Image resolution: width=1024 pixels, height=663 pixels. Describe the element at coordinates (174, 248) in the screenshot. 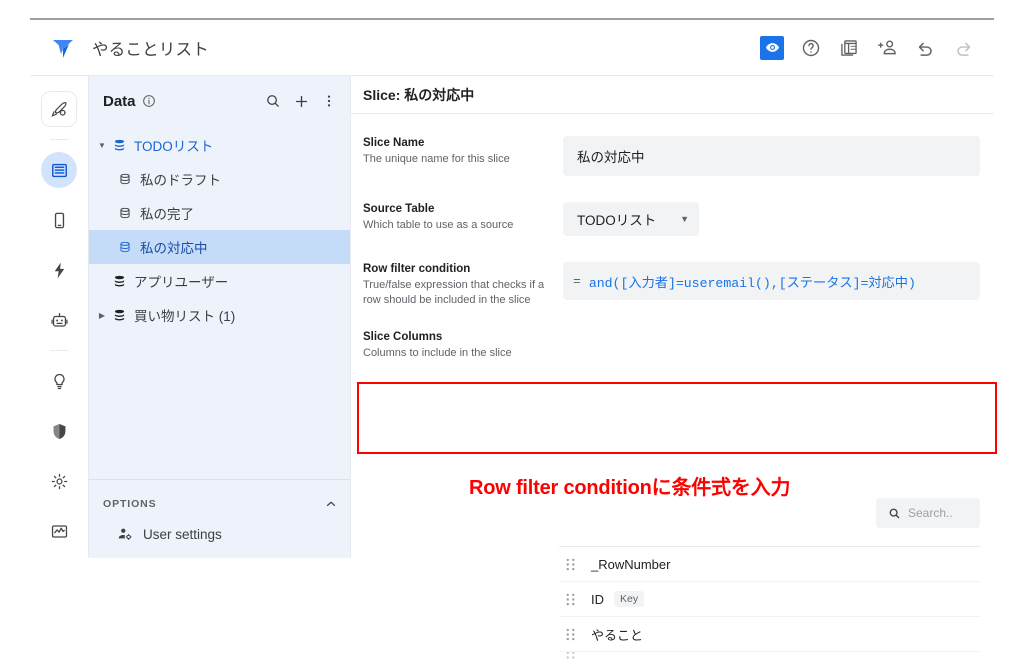

I see `tree-item-label: 私の対応中` at that location.